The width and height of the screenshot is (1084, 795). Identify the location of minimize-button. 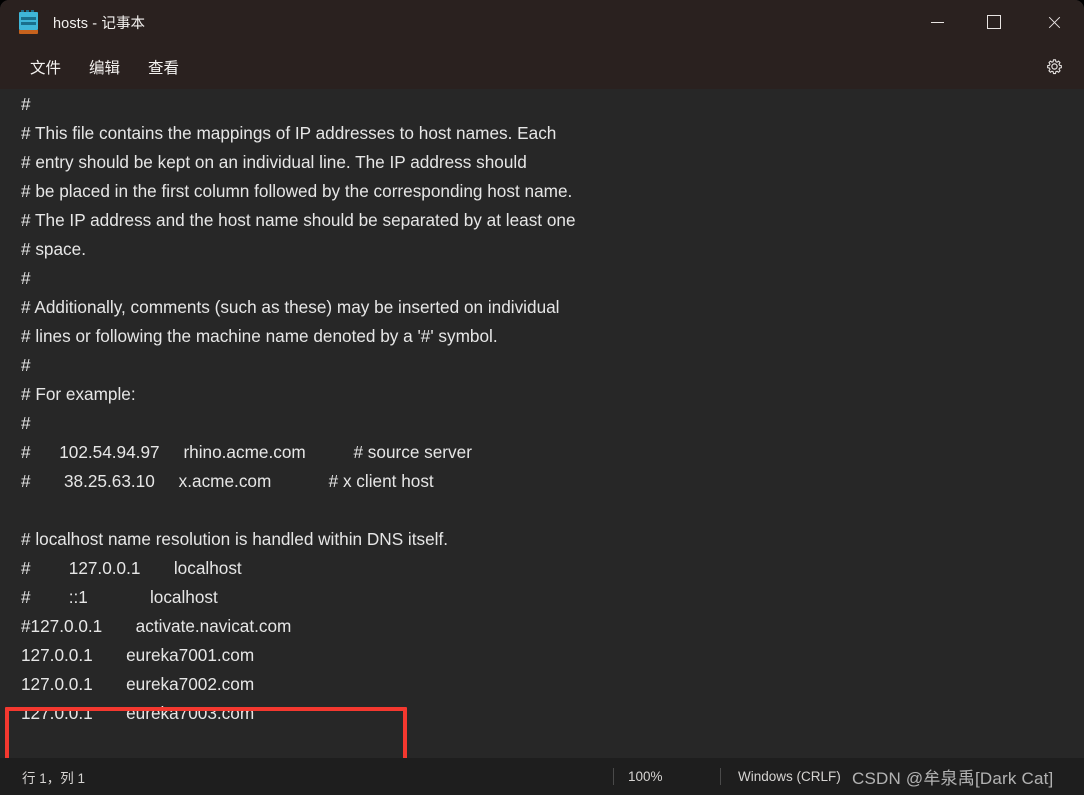
(937, 22).